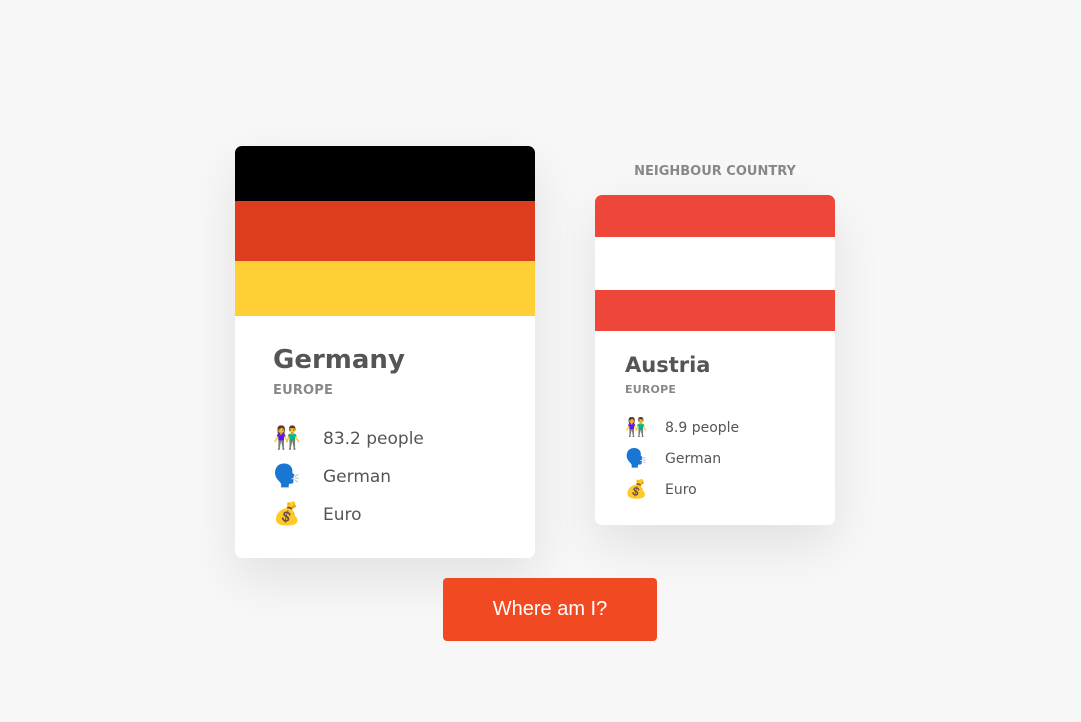  I want to click on flag-stripe-black, so click(385, 173).